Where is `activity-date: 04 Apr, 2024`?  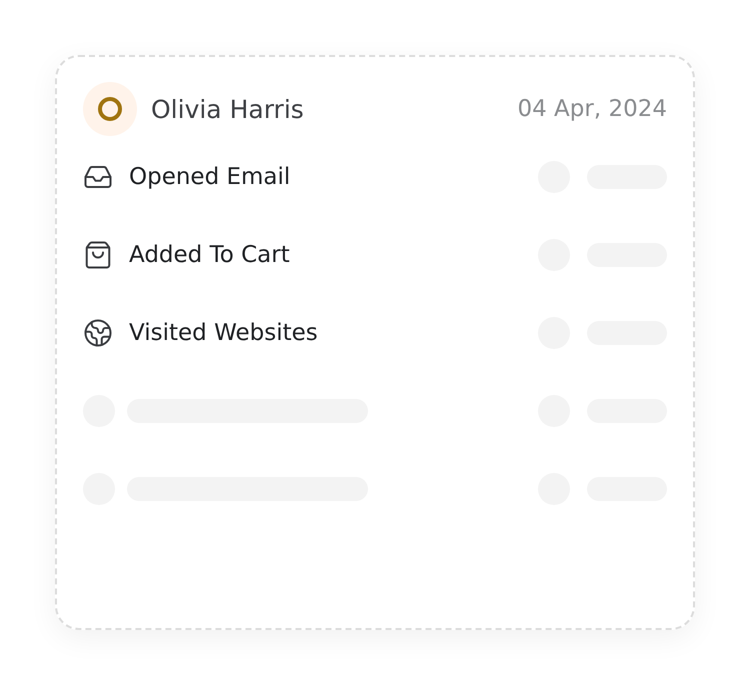 activity-date: 04 Apr, 2024 is located at coordinates (592, 109).